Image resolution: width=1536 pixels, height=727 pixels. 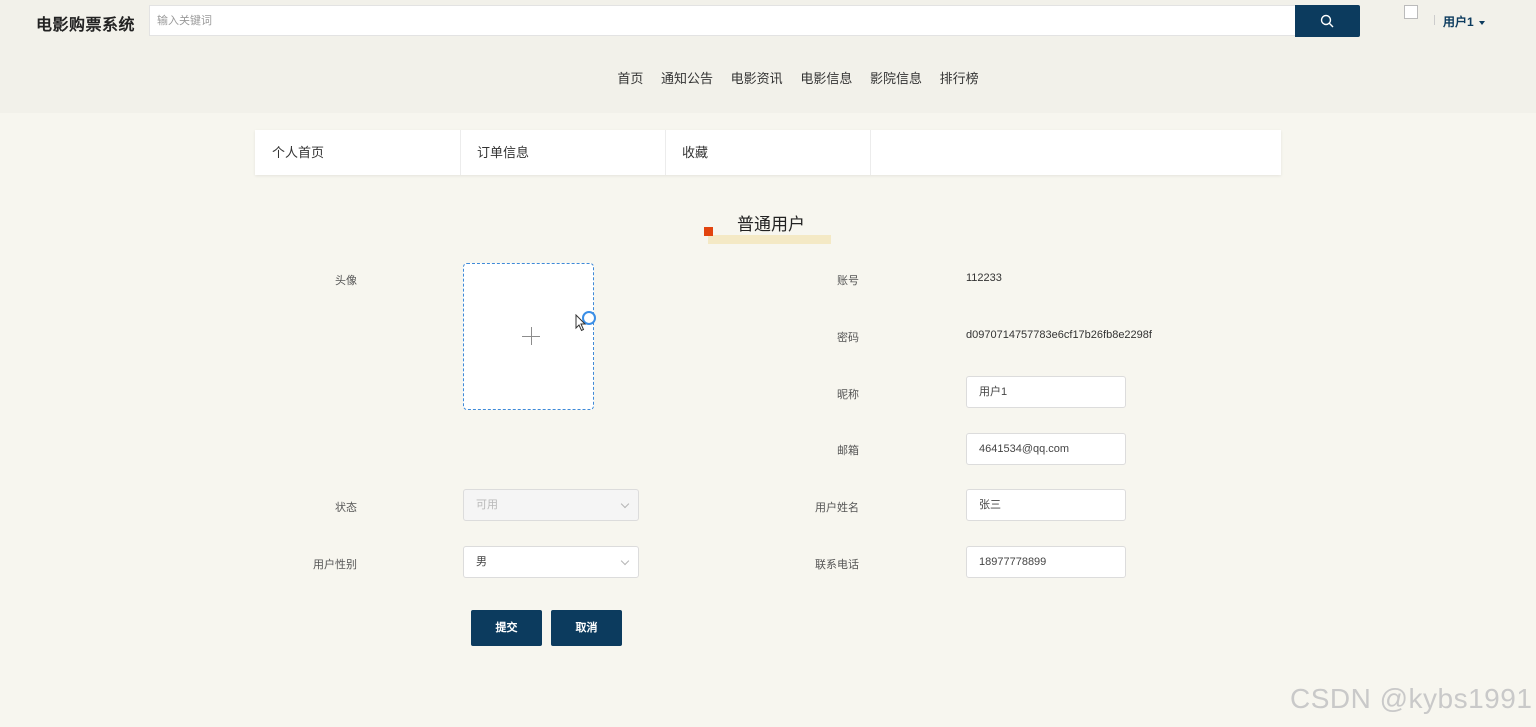 I want to click on account-label: 账号, so click(x=848, y=281).